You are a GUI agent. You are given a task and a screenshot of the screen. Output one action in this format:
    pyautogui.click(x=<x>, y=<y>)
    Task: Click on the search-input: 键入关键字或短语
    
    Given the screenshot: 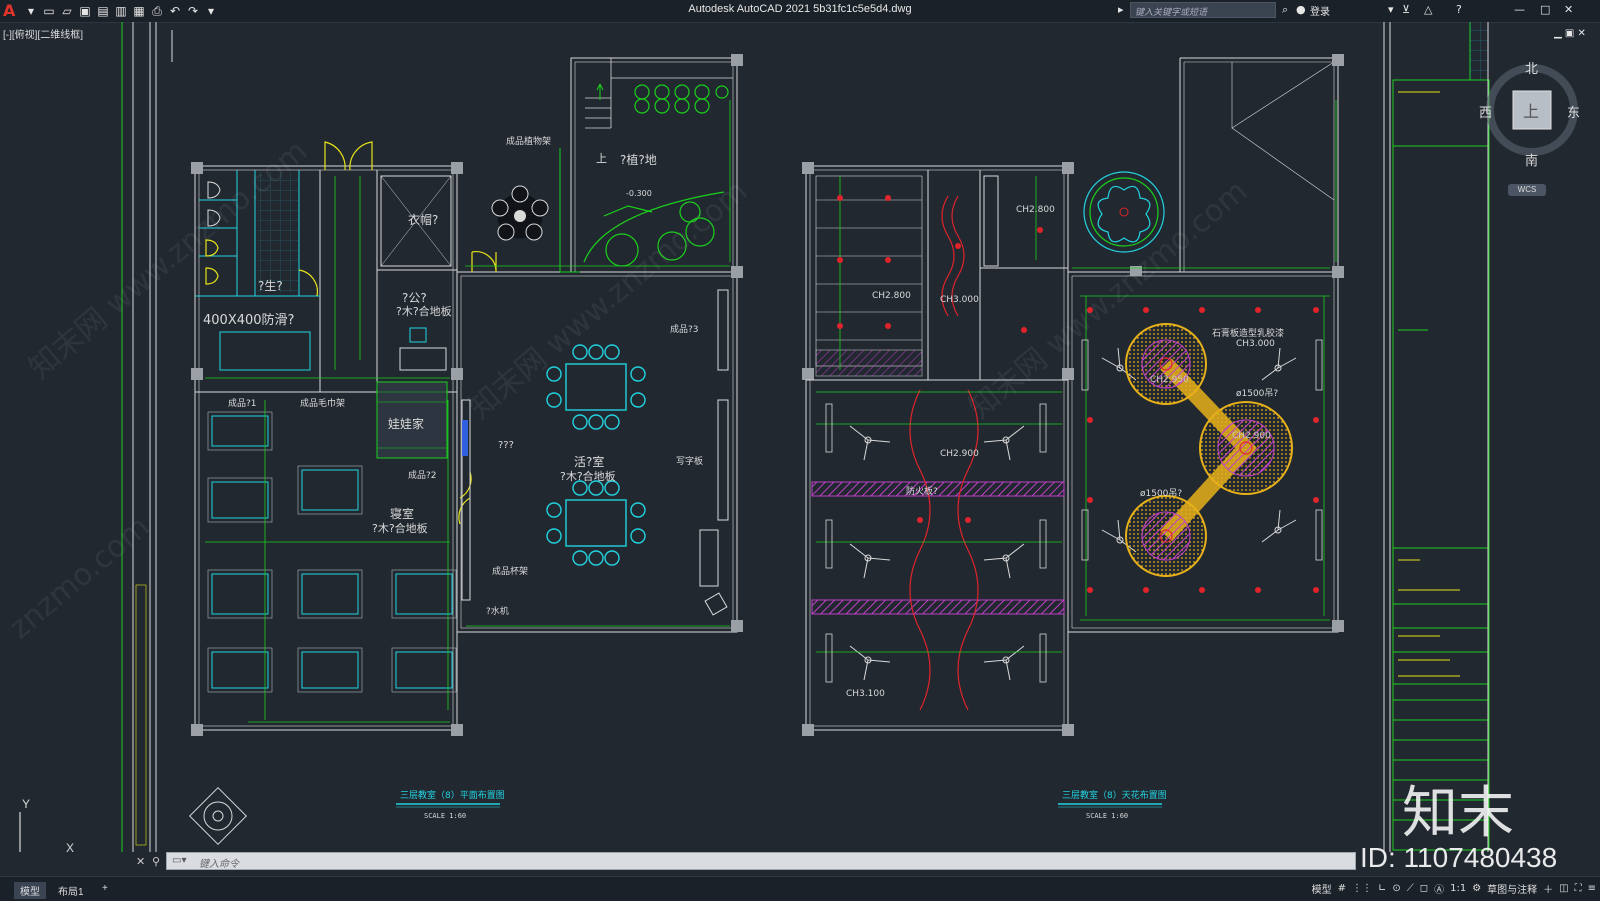 What is the action you would take?
    pyautogui.click(x=1203, y=10)
    